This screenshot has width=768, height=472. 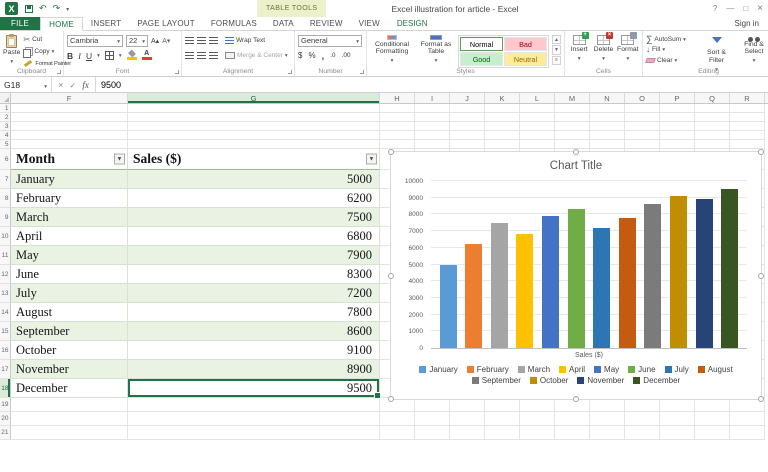 What do you see at coordinates (69, 159) in the screenshot?
I see `table-header-month: Month ▼` at bounding box center [69, 159].